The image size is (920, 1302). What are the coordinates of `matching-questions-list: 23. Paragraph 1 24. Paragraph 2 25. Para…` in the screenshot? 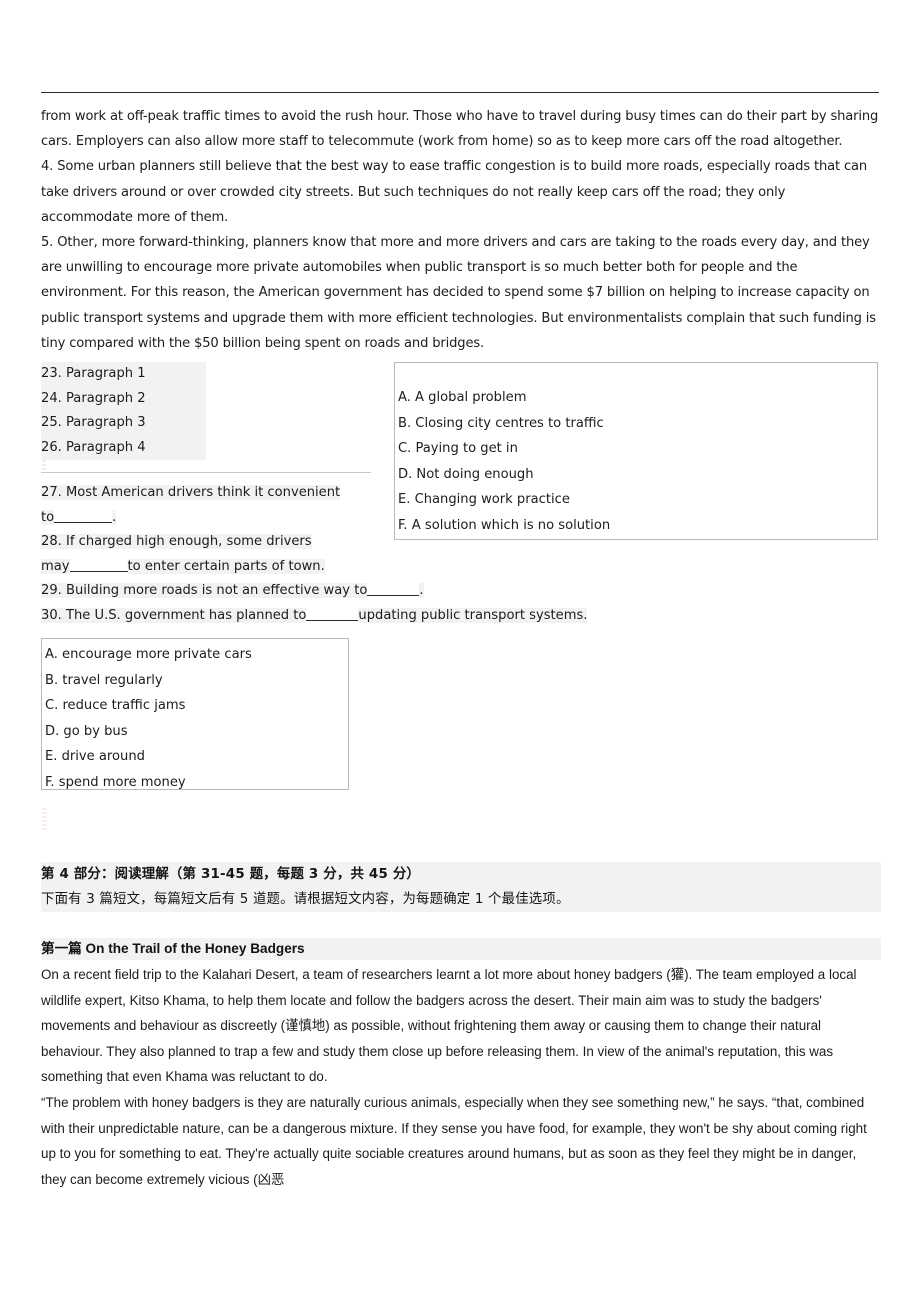 It's located at (206, 411).